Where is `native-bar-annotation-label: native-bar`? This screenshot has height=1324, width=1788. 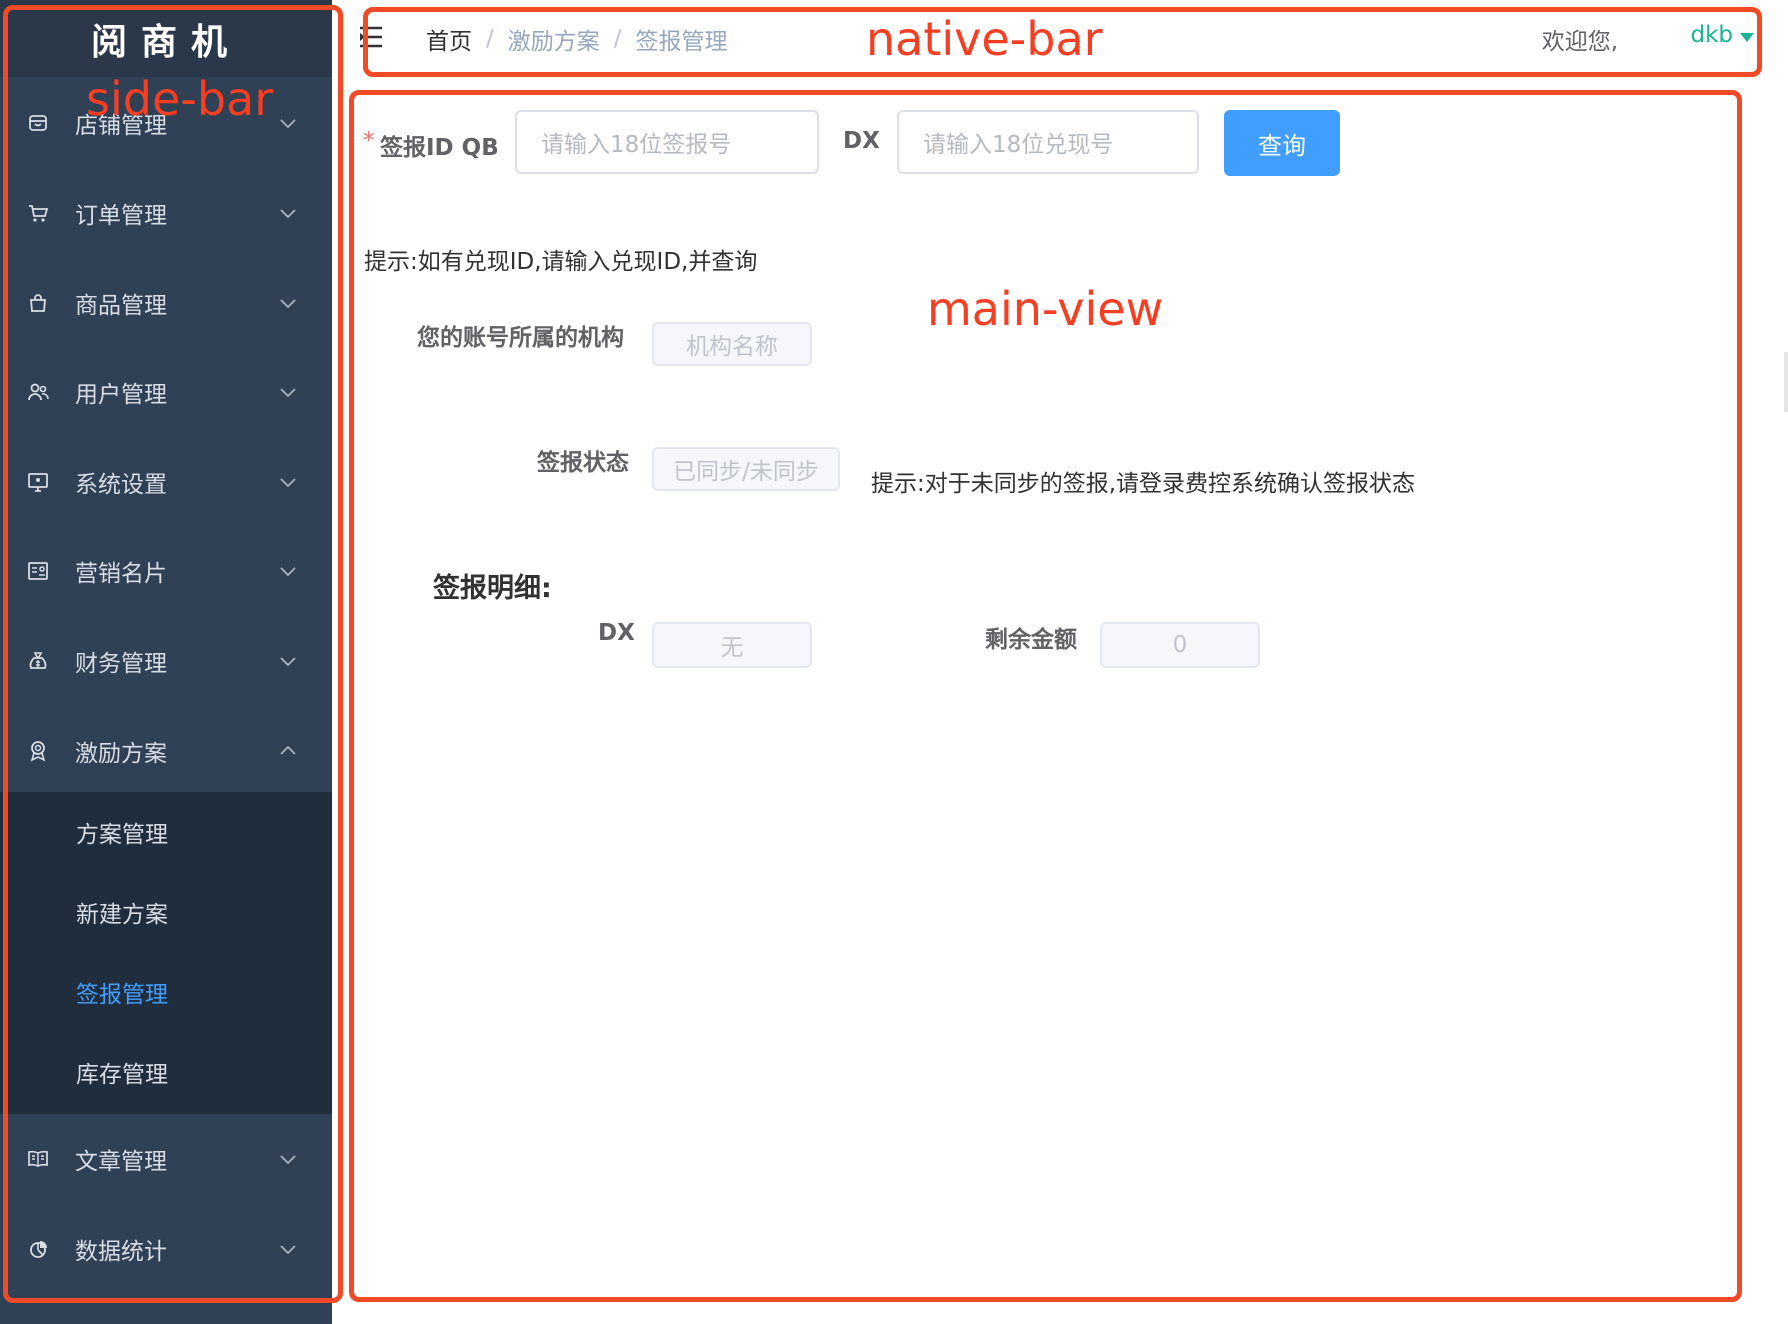
native-bar-annotation-label: native-bar is located at coordinates (984, 39).